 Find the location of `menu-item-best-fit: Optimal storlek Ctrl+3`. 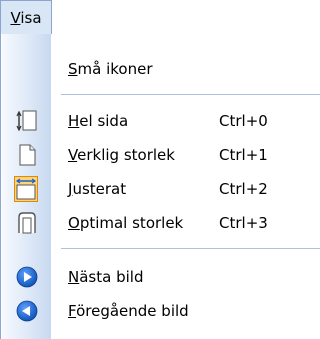

menu-item-best-fit: Optimal storlek Ctrl+3 is located at coordinates (160, 223).